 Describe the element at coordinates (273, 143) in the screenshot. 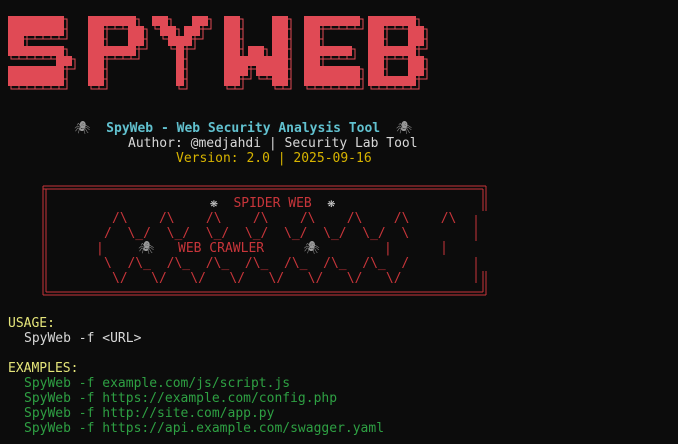

I see `author-line: Author: @medjahdi | Security Lab Tool` at that location.